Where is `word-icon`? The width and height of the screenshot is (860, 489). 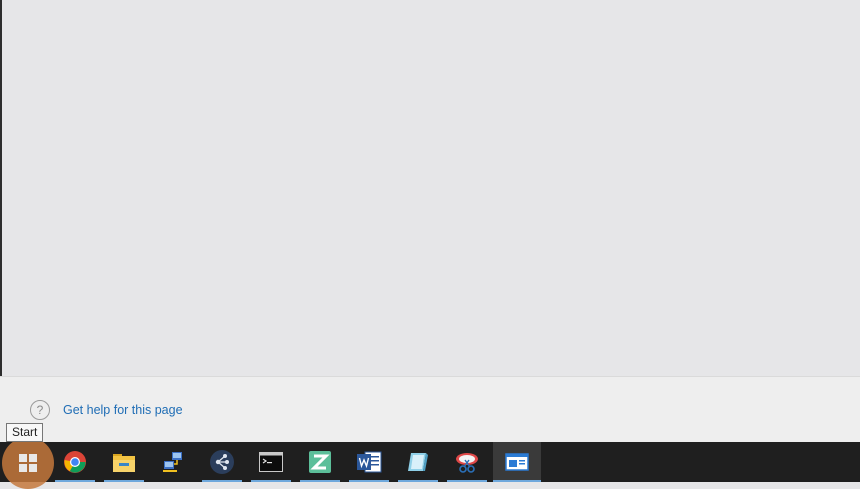 word-icon is located at coordinates (369, 462).